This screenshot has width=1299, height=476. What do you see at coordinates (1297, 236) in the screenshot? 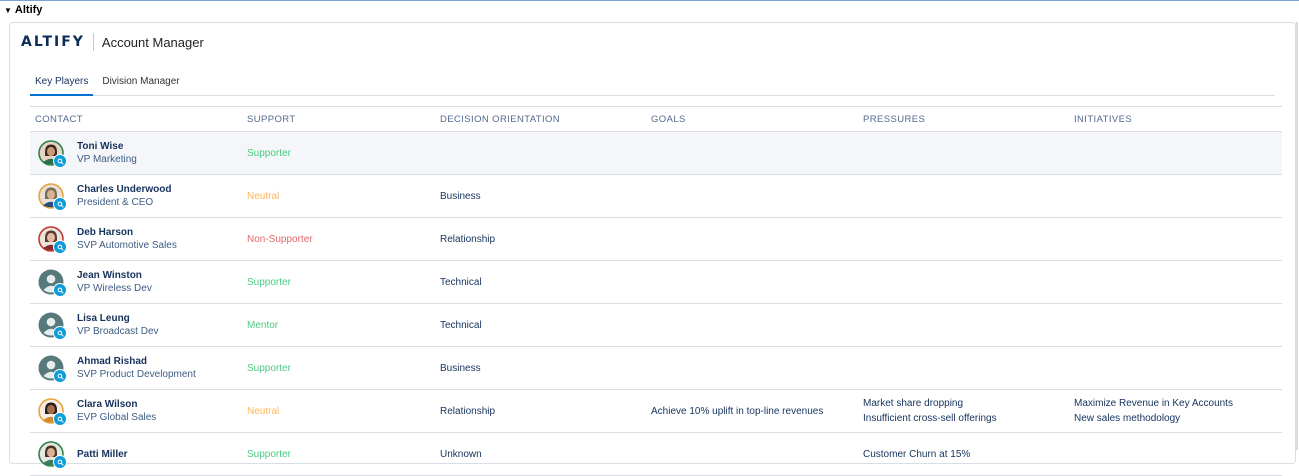
I see `scrollbar` at bounding box center [1297, 236].